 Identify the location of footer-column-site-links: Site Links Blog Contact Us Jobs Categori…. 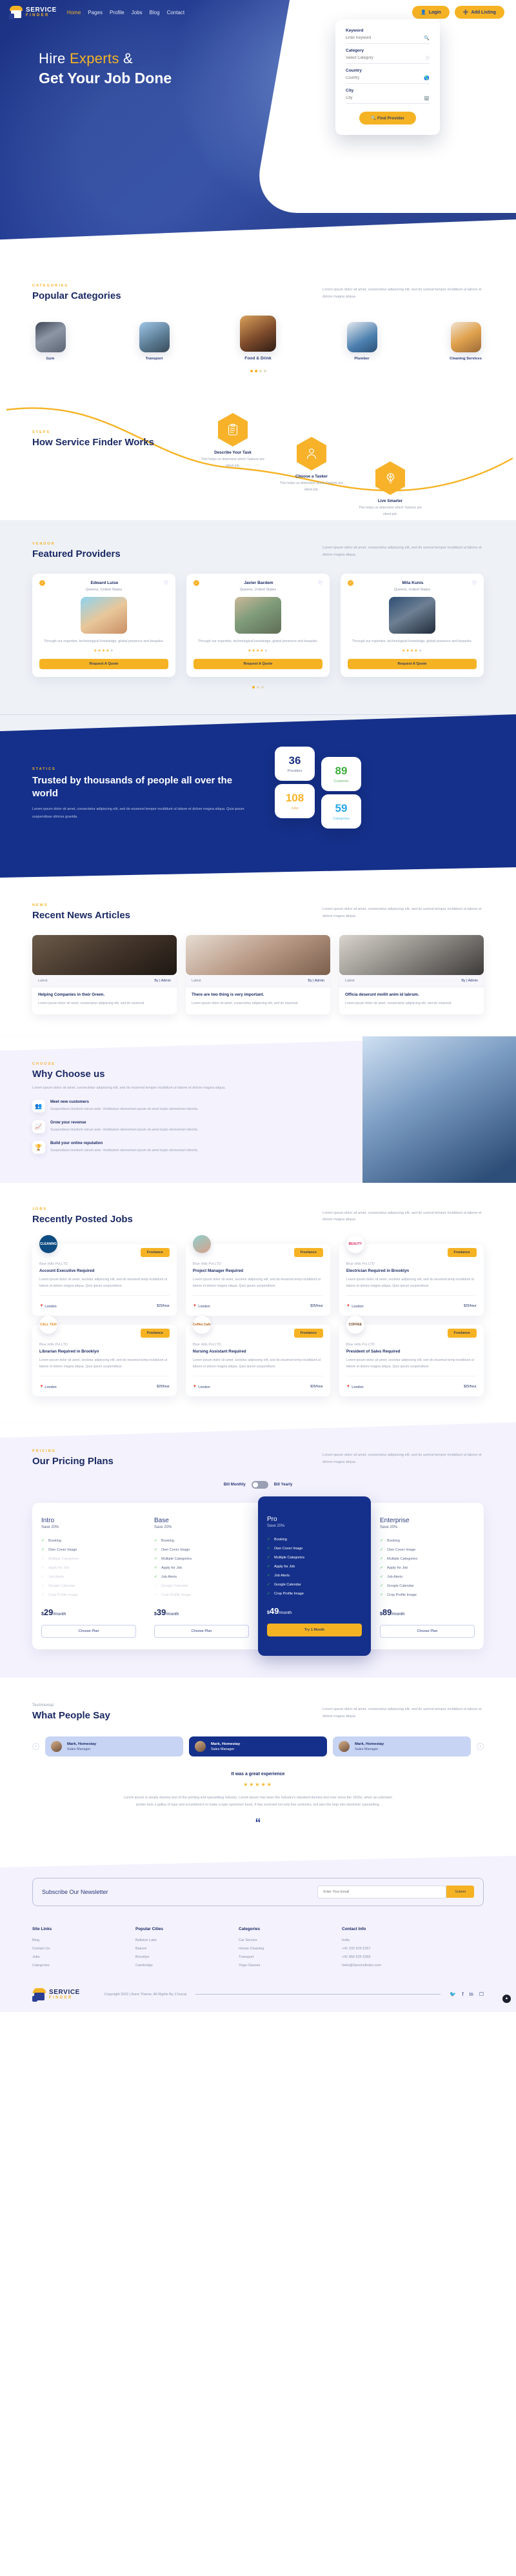
(84, 1949).